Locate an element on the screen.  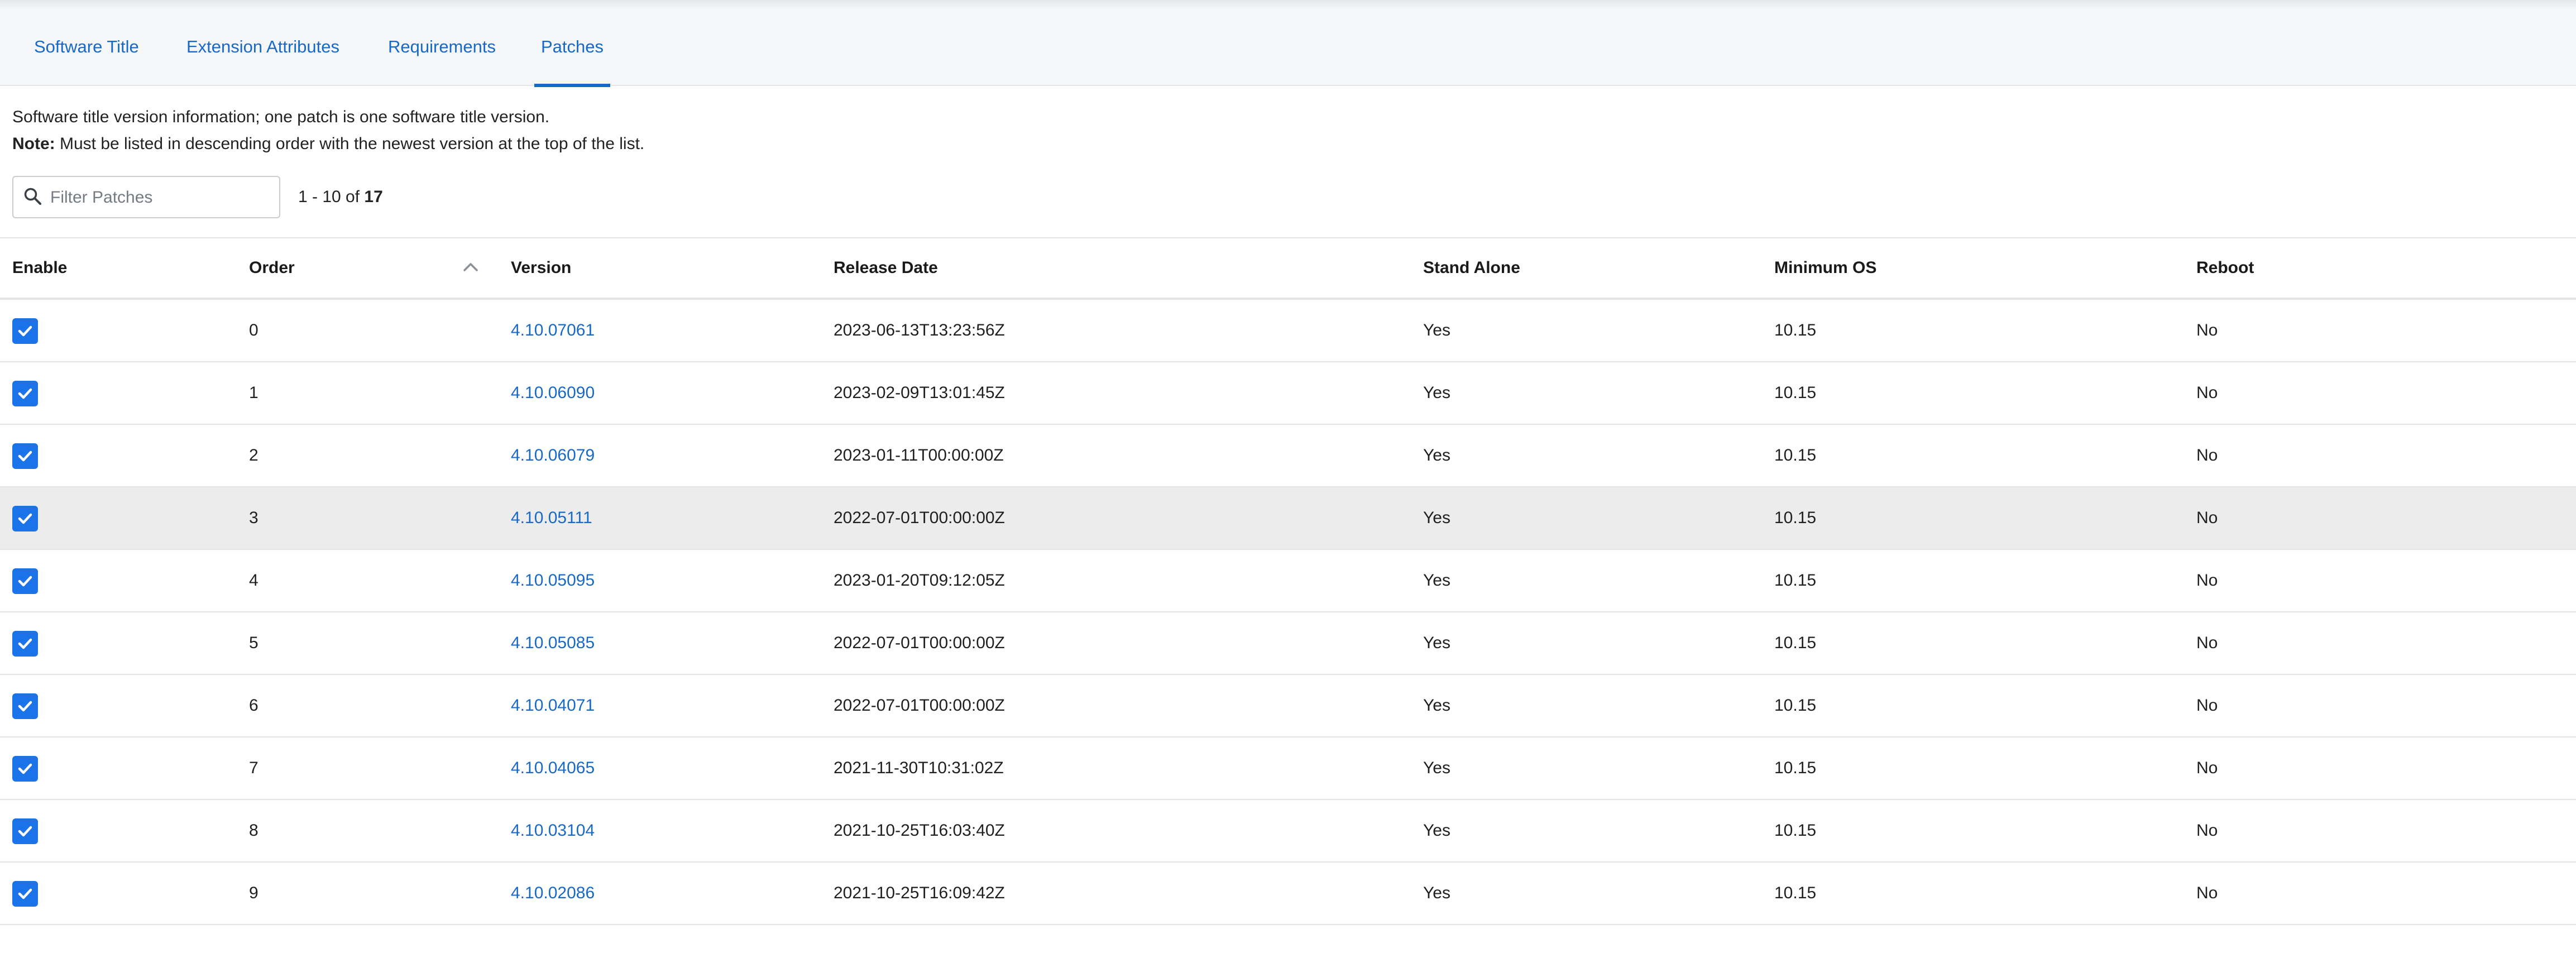
release-date-cell: 2021-10-25T16:09:42Z is located at coordinates (919, 893).